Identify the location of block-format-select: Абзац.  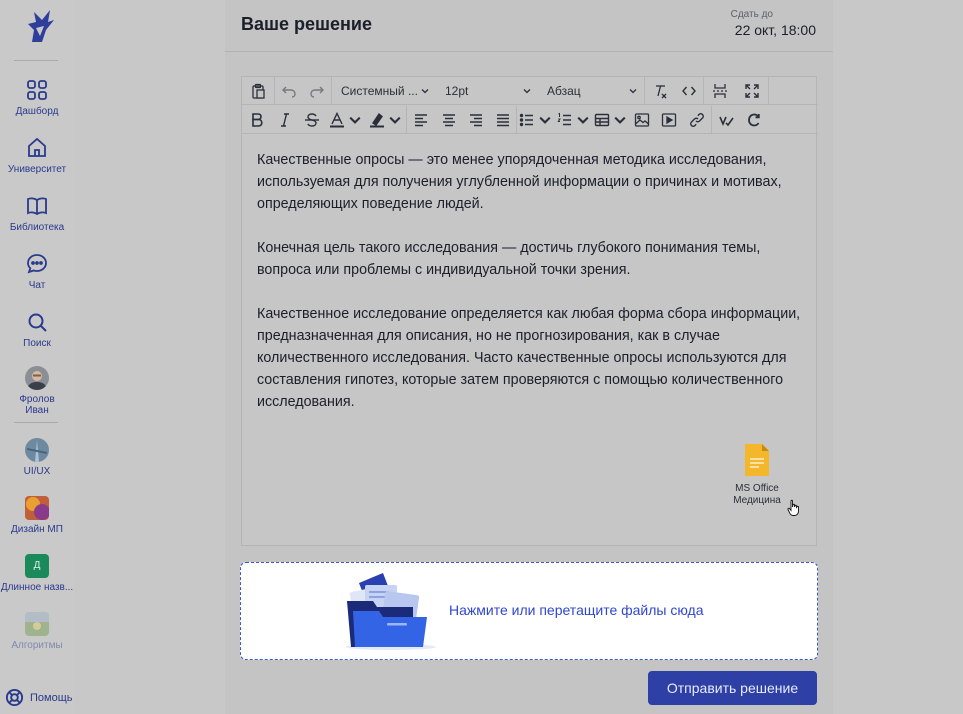
(591, 91).